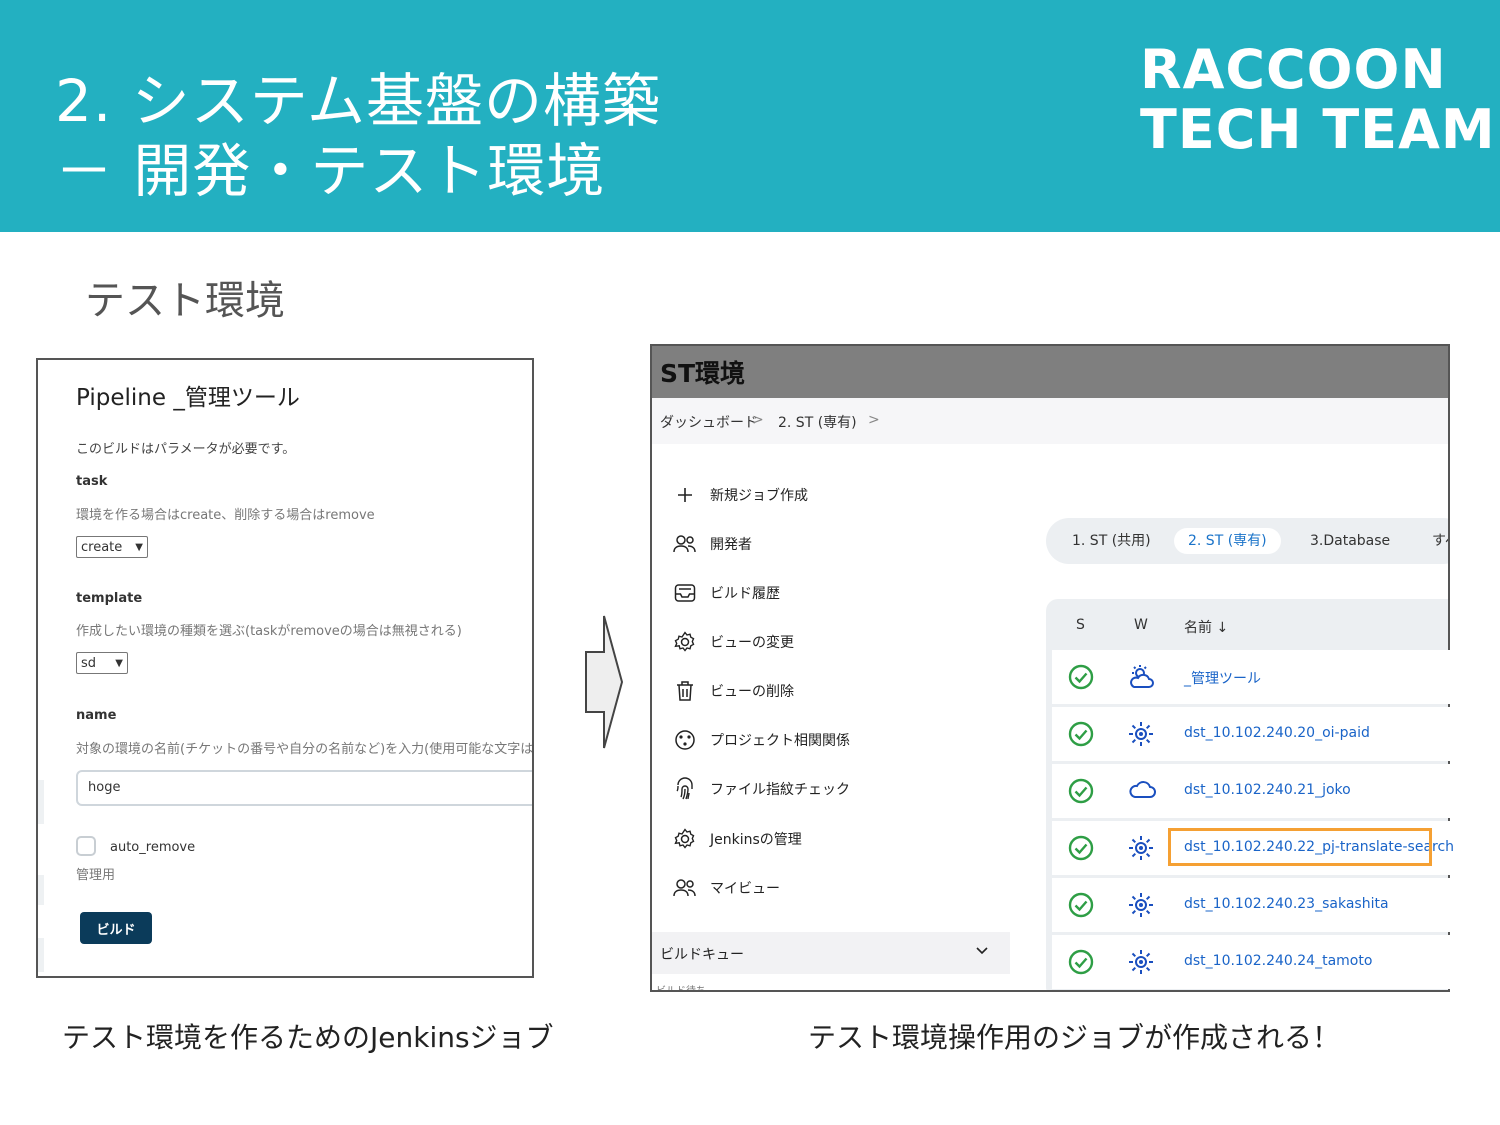  What do you see at coordinates (745, 594) in the screenshot?
I see `sidebar-item-label: ビルド履歴` at bounding box center [745, 594].